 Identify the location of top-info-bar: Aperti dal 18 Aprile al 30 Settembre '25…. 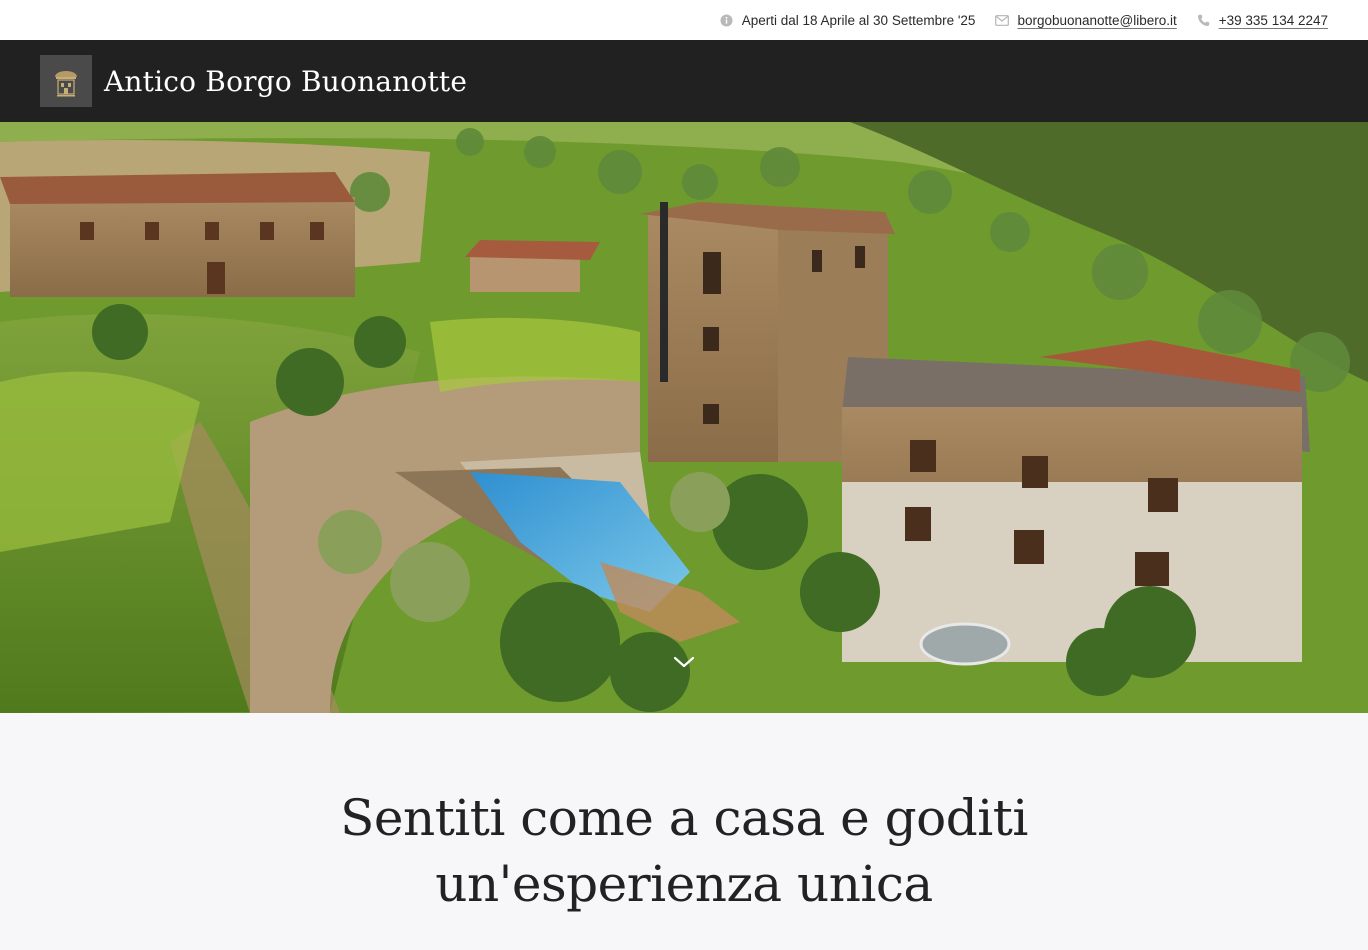
(684, 20).